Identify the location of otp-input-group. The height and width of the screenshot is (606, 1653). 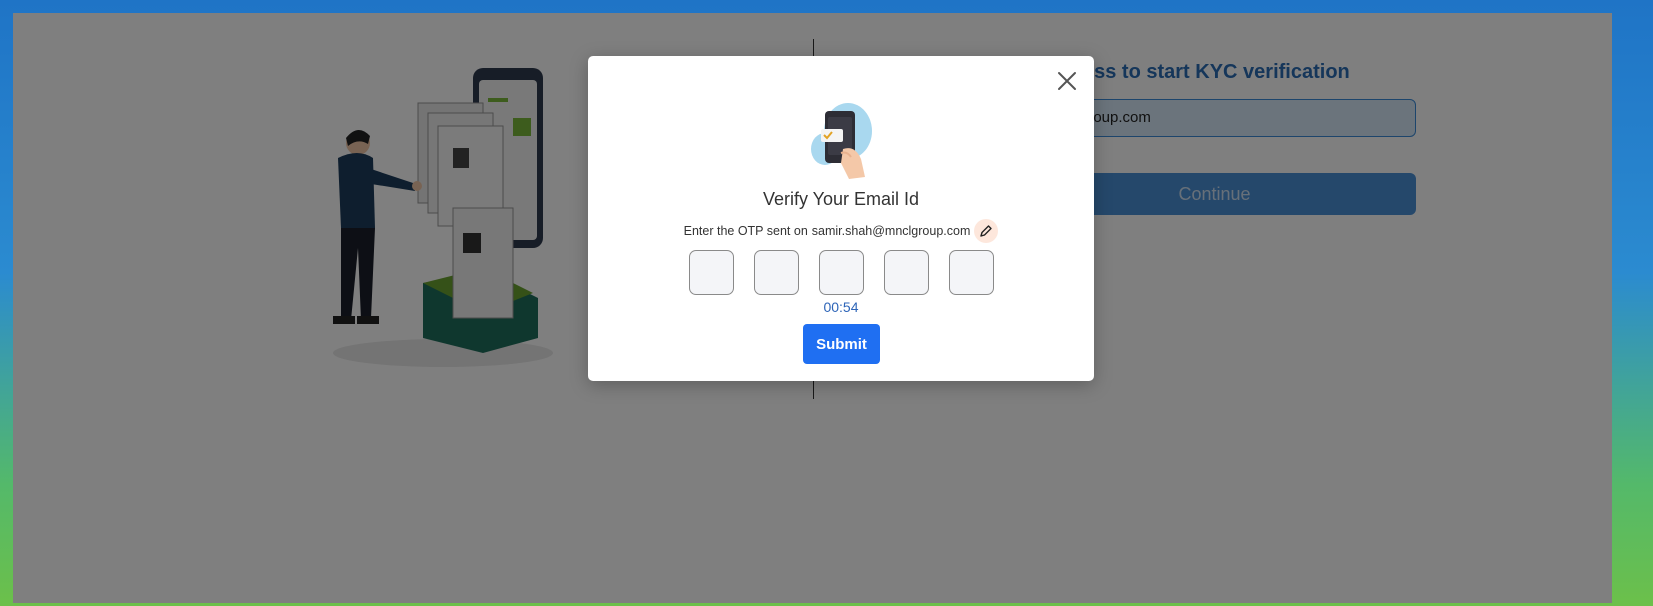
(841, 272).